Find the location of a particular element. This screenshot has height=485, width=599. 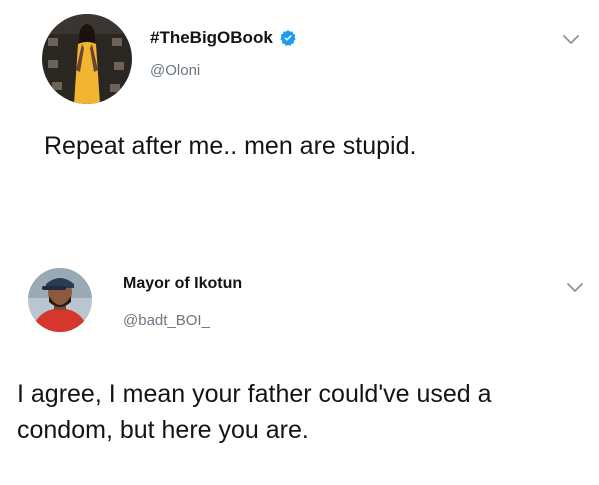

display-name: Mayor of Ikotun is located at coordinates (182, 284).